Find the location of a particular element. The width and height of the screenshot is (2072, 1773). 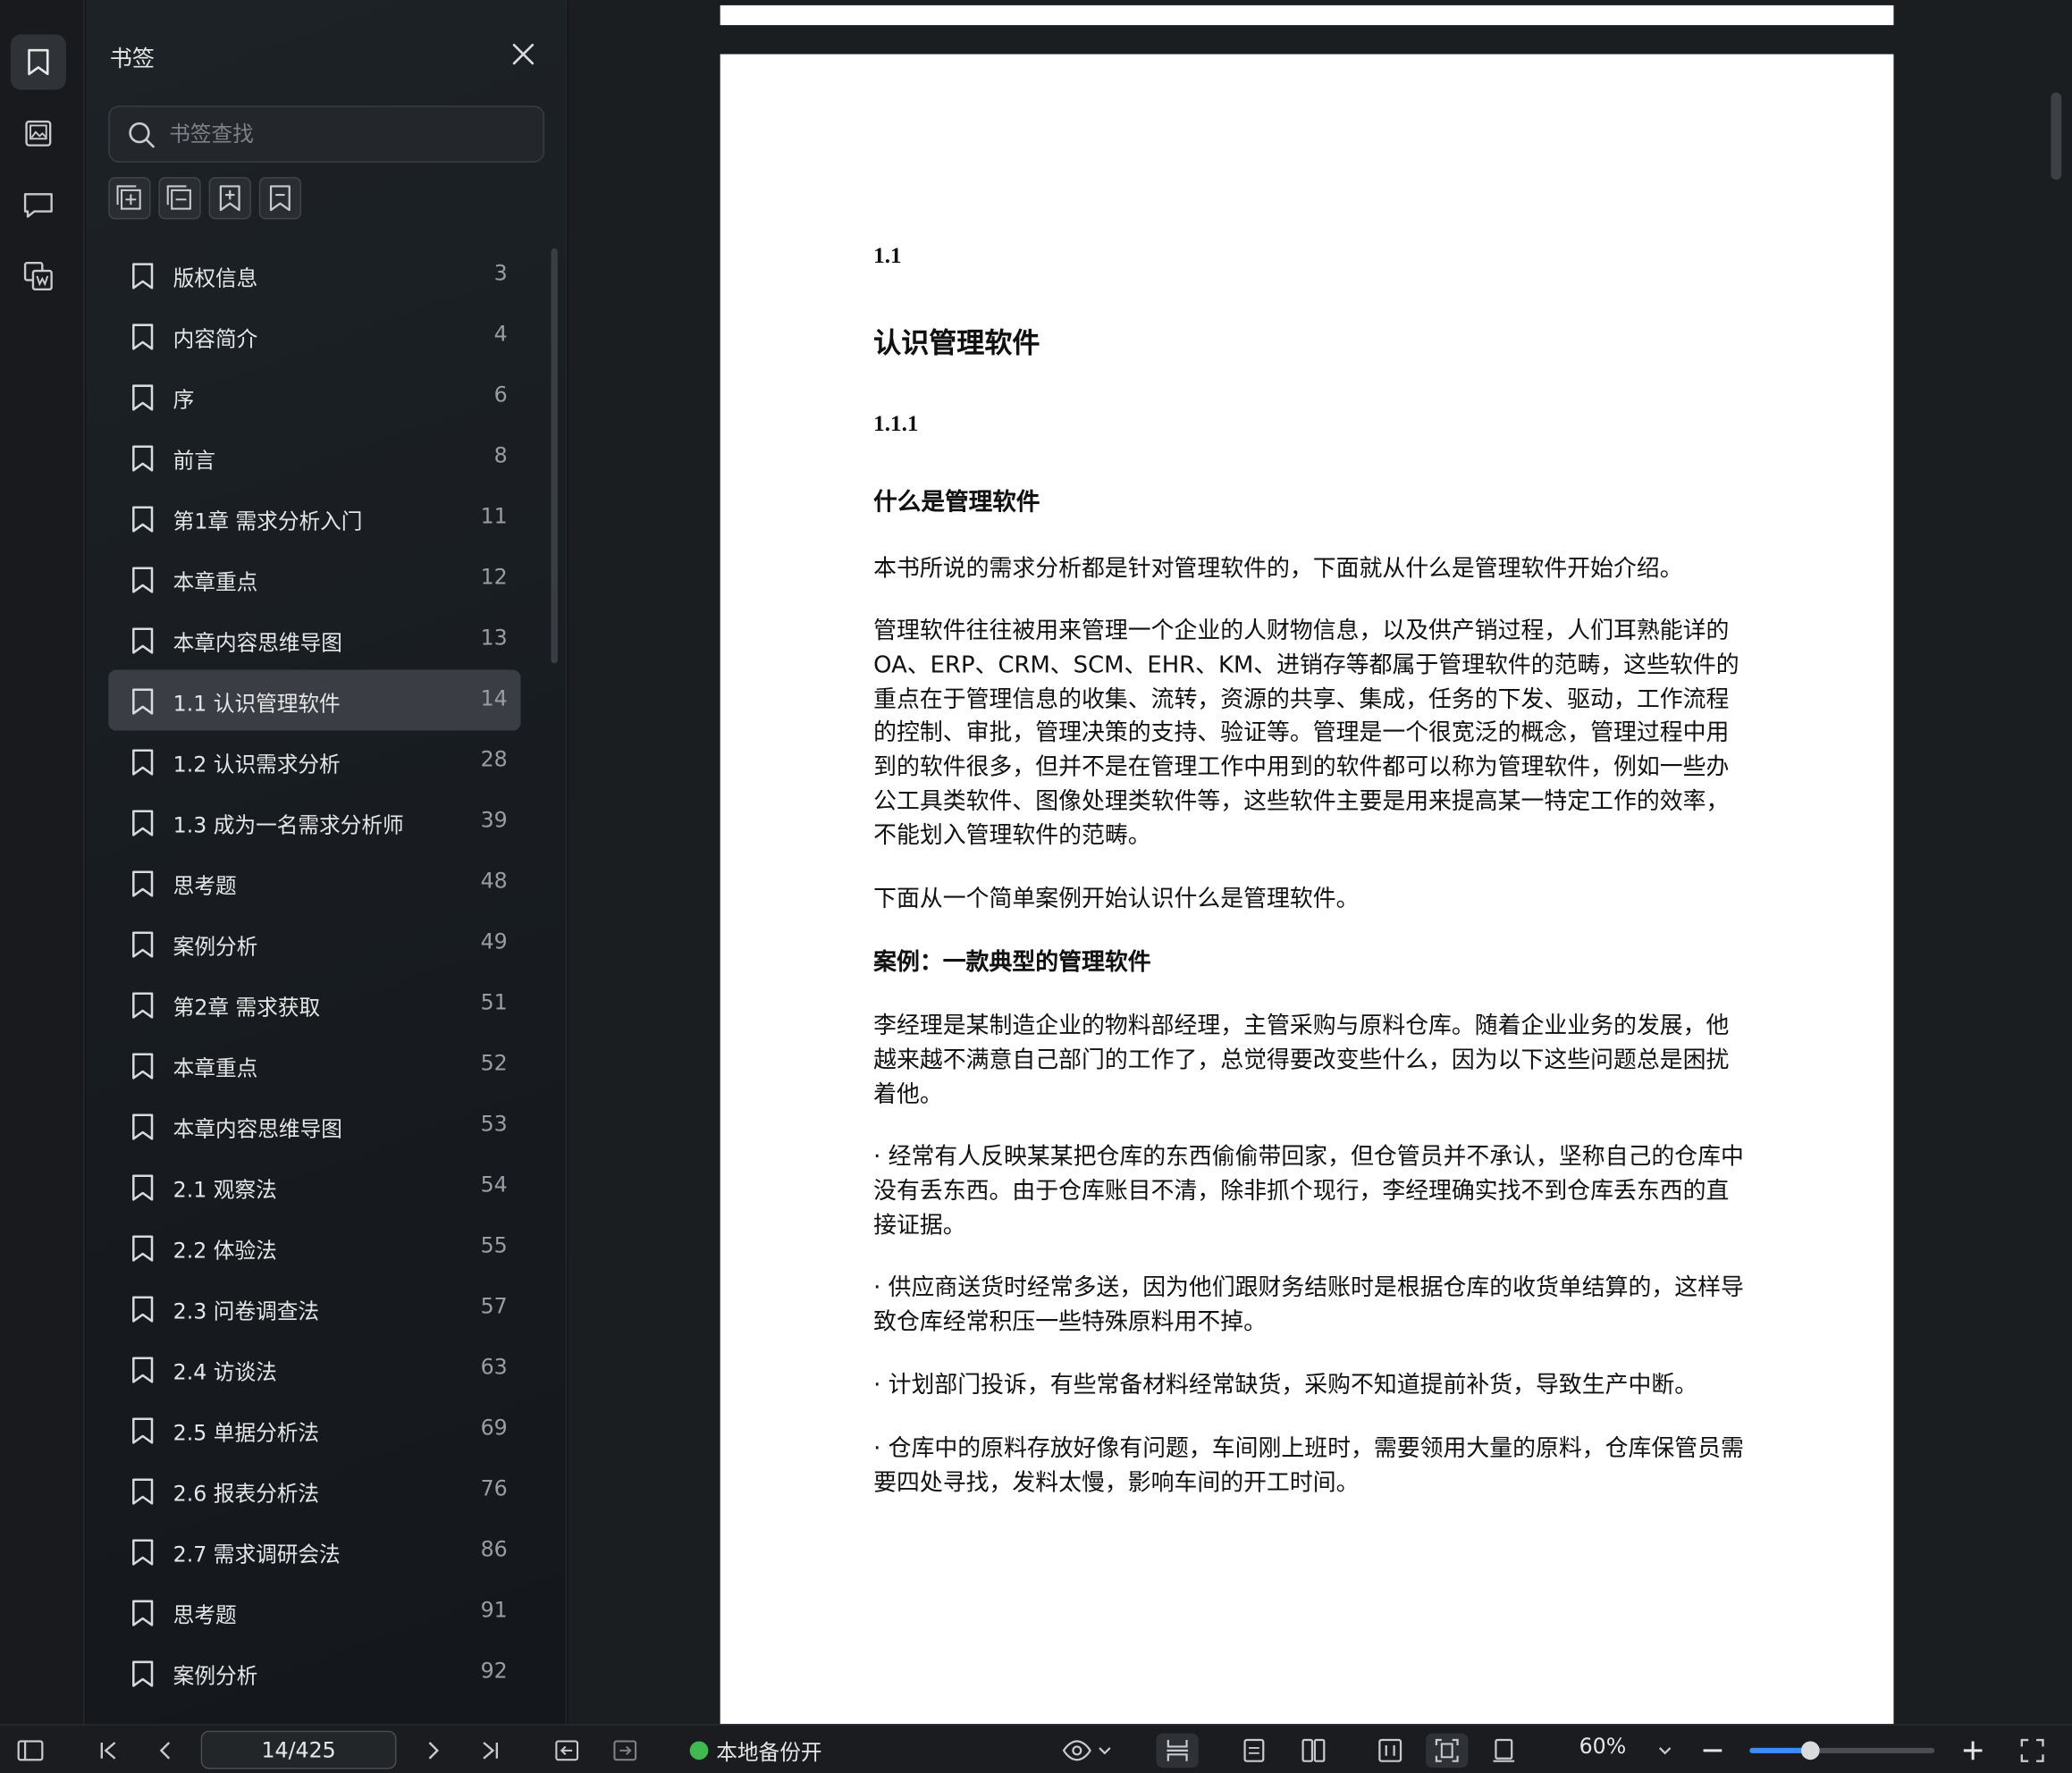

single-page-button is located at coordinates (1254, 1751).